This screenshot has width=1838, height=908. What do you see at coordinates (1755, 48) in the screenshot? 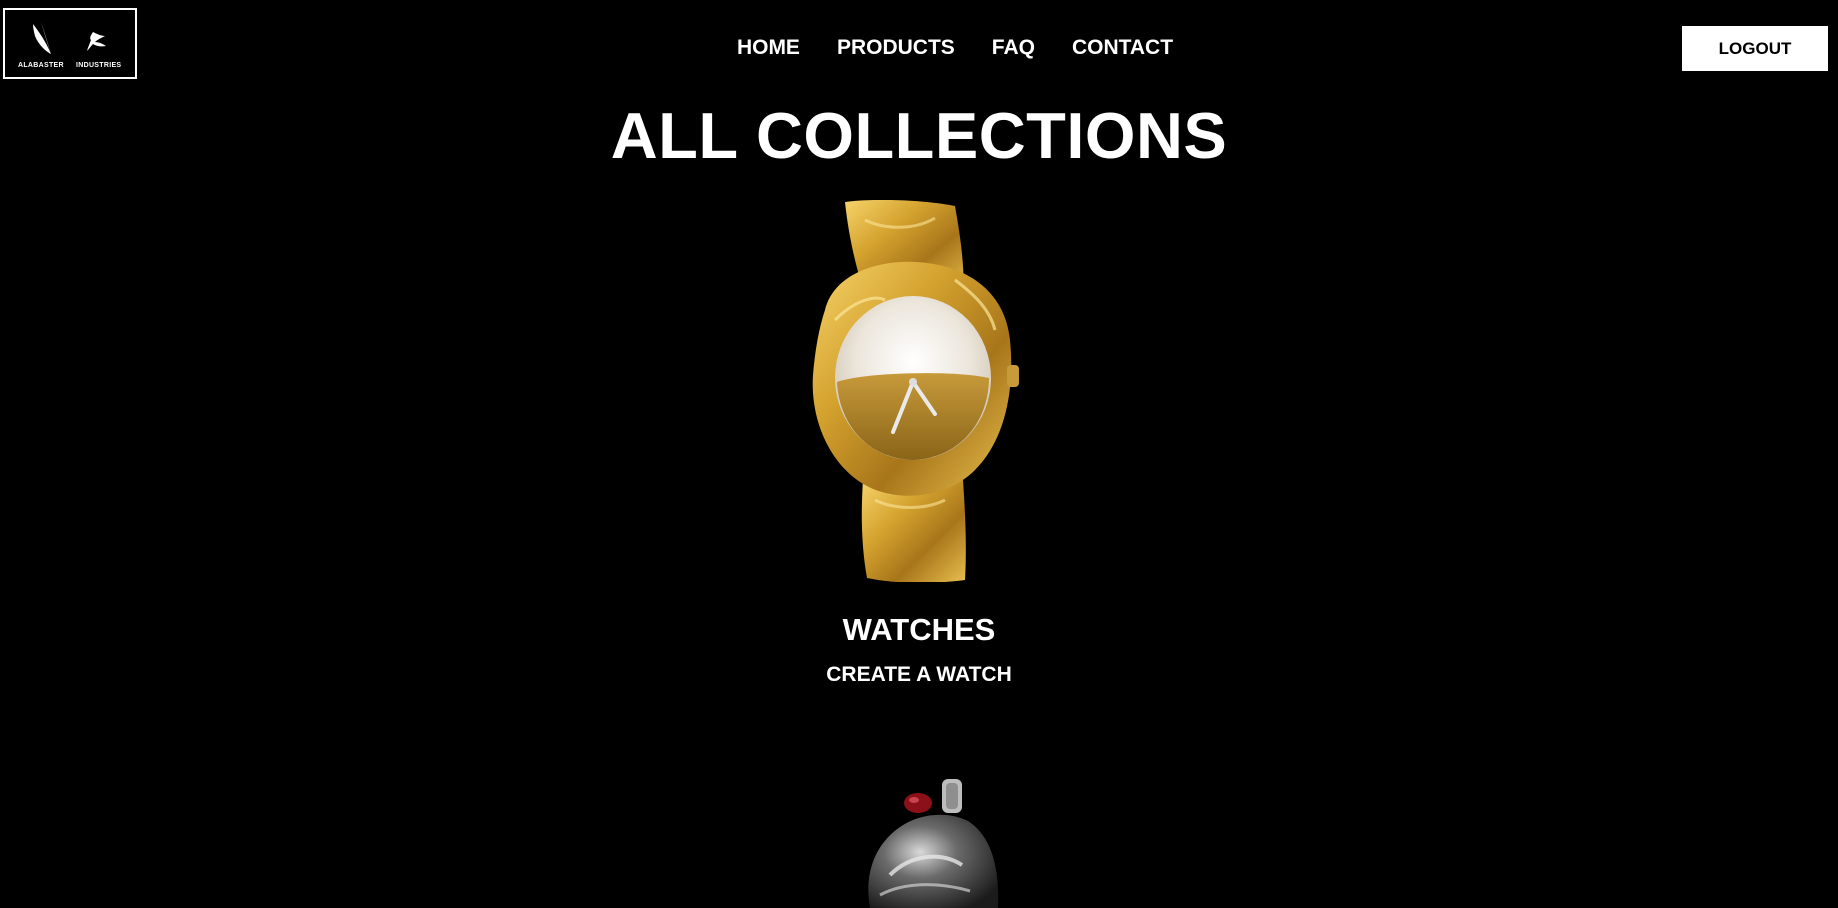
I see `logout-button: LOGOUT` at bounding box center [1755, 48].